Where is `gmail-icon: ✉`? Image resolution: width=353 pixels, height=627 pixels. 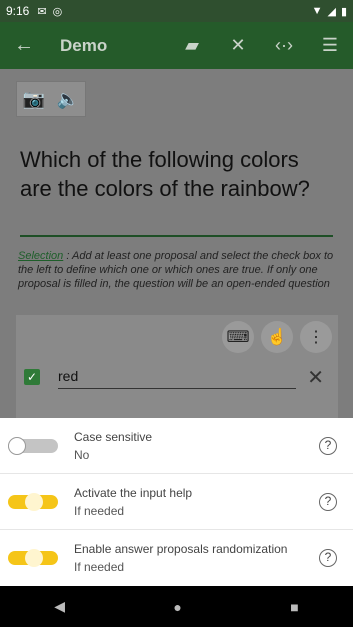 gmail-icon: ✉ is located at coordinates (42, 11).